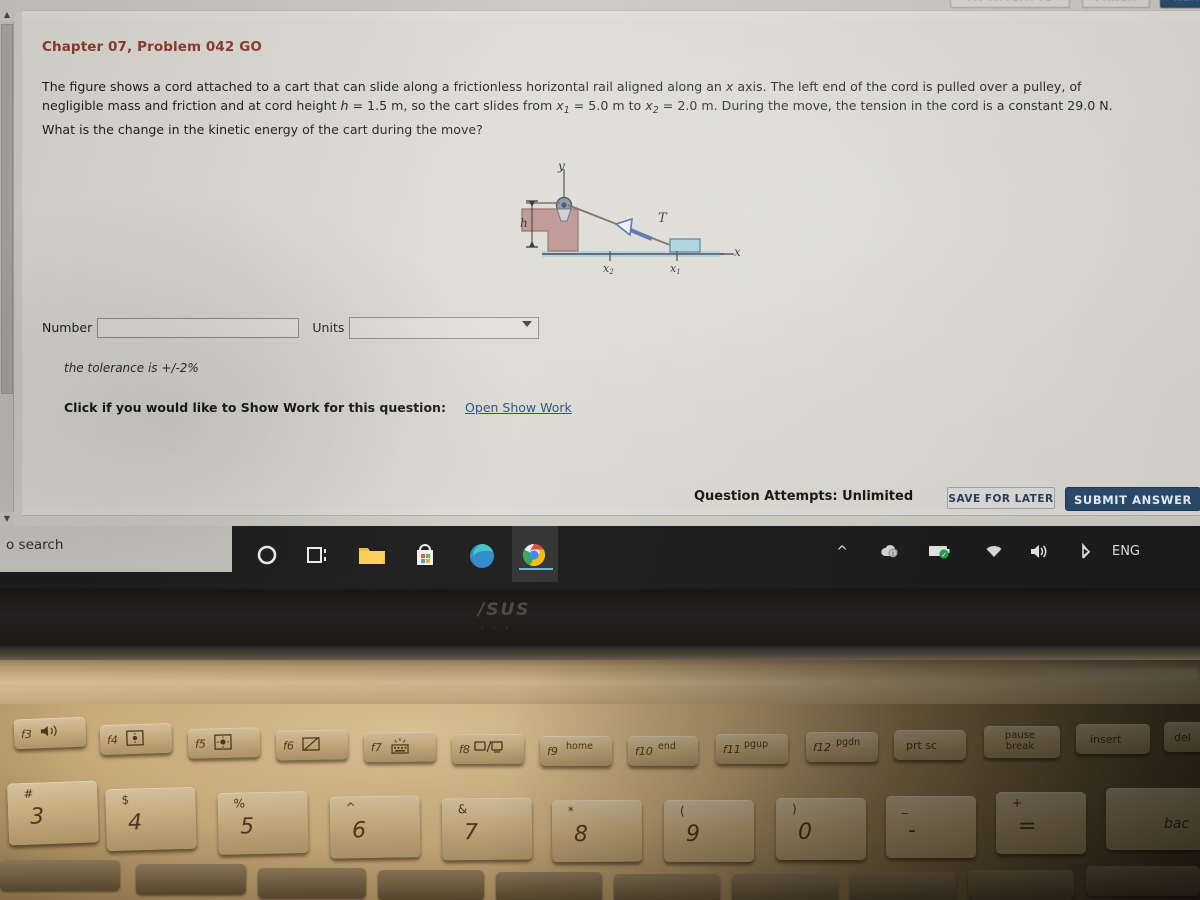 The width and height of the screenshot is (1200, 900). I want to click on key-f5-label: f5, so click(200, 744).